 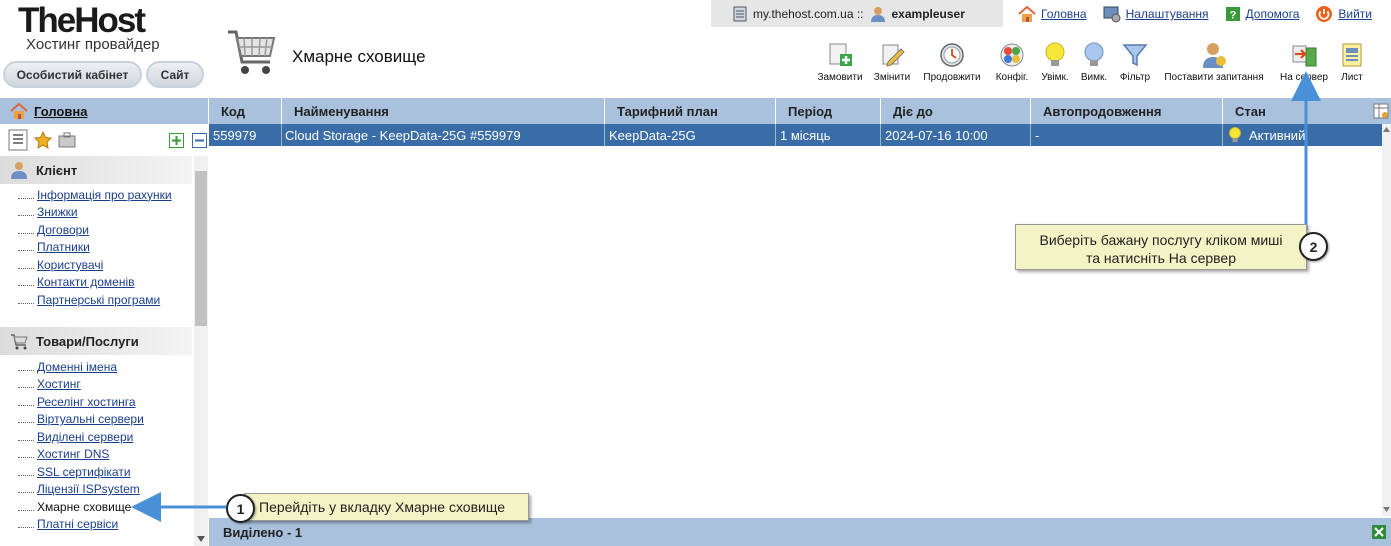 I want to click on callout-step-1: Перейдіть у вкладку Хмарне сховище, so click(x=386, y=507).